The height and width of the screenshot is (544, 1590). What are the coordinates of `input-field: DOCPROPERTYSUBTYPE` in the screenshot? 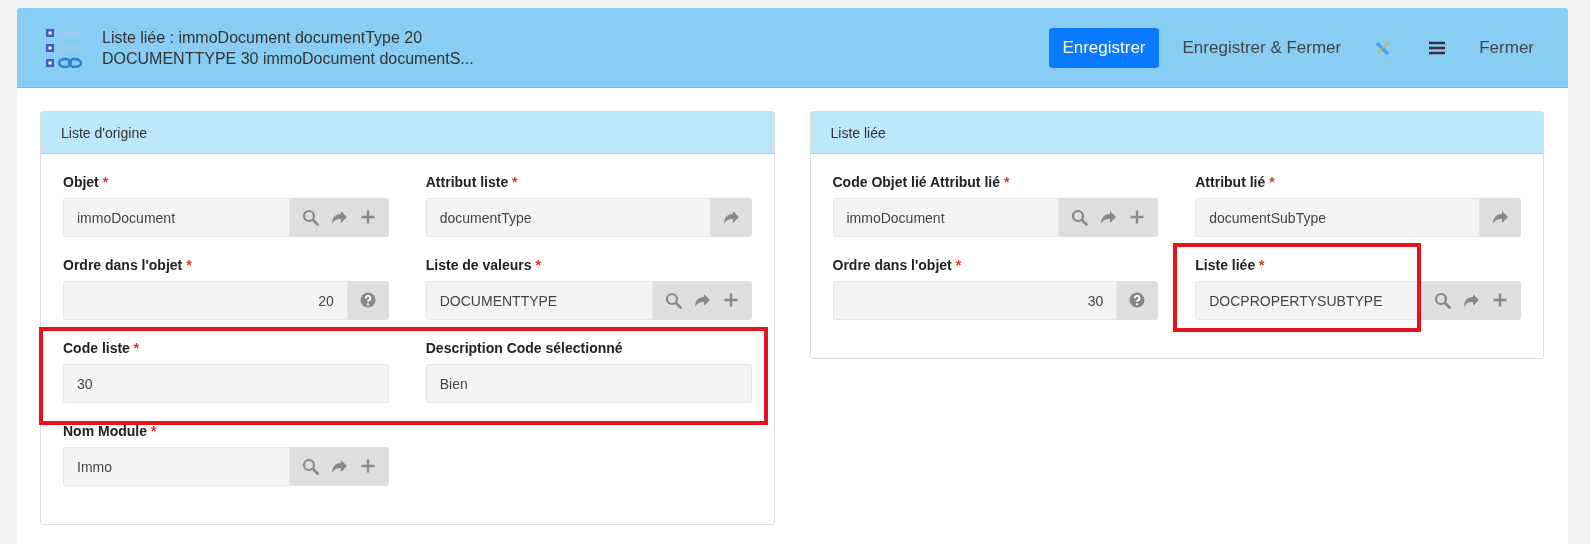 It's located at (1308, 300).